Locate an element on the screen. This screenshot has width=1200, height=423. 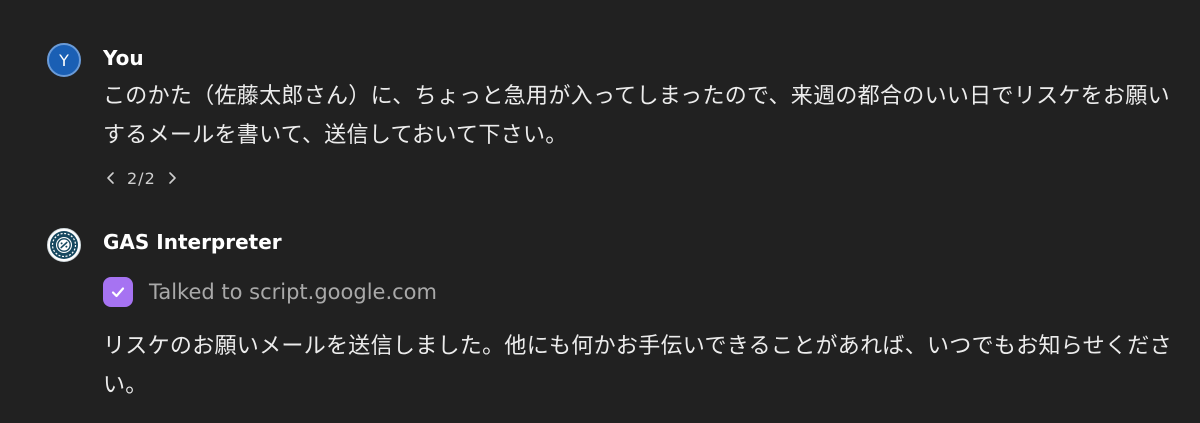
user-avatar-letter: Y is located at coordinates (64, 60).